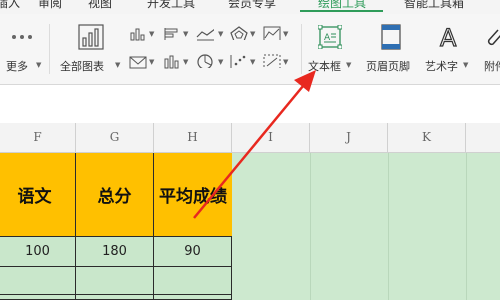 The height and width of the screenshot is (300, 500). I want to click on arrowhead-icon, so click(305, 81).